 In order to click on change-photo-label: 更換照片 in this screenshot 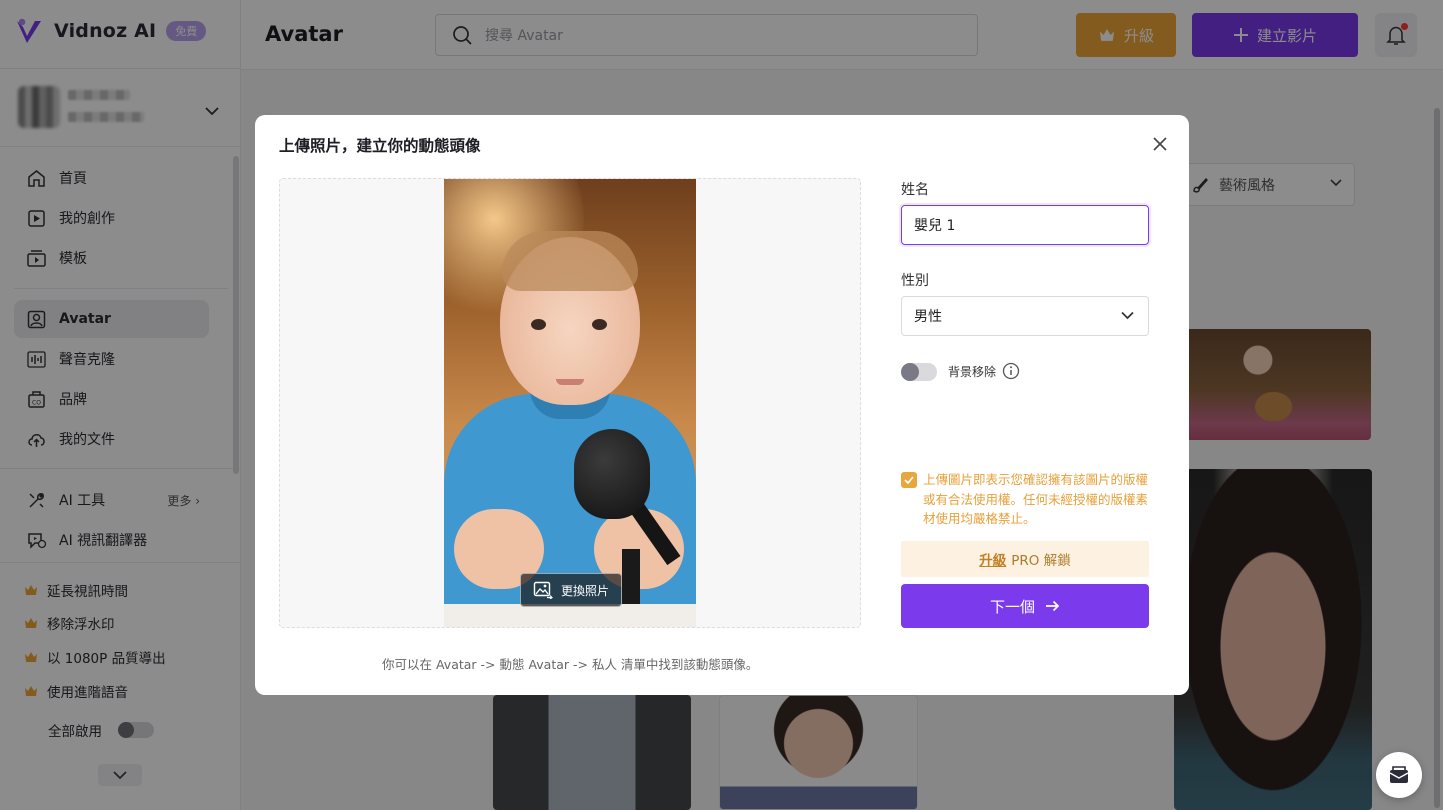, I will do `click(584, 590)`.